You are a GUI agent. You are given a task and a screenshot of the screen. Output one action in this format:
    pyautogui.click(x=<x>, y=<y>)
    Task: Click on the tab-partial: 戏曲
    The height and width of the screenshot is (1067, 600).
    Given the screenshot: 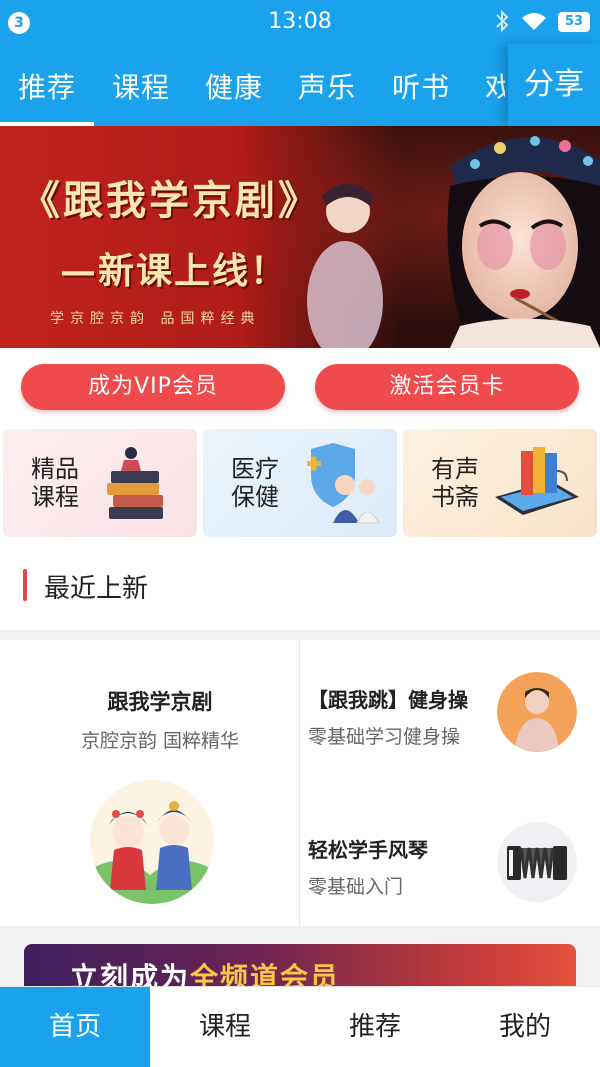 What is the action you would take?
    pyautogui.click(x=495, y=86)
    